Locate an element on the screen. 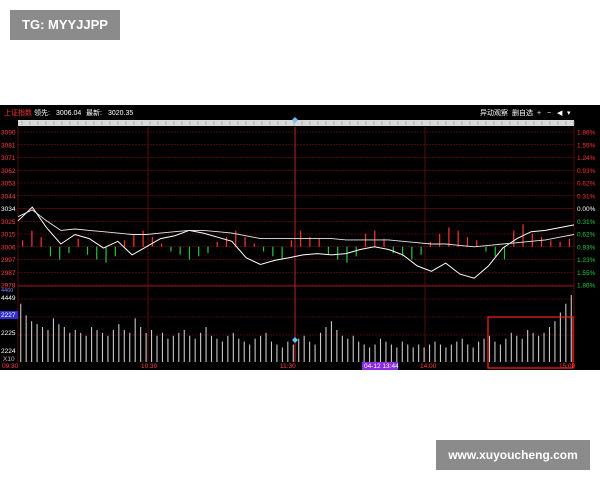 This screenshot has height=480, width=600. toolbar-item-1: 删自选 is located at coordinates (522, 112).